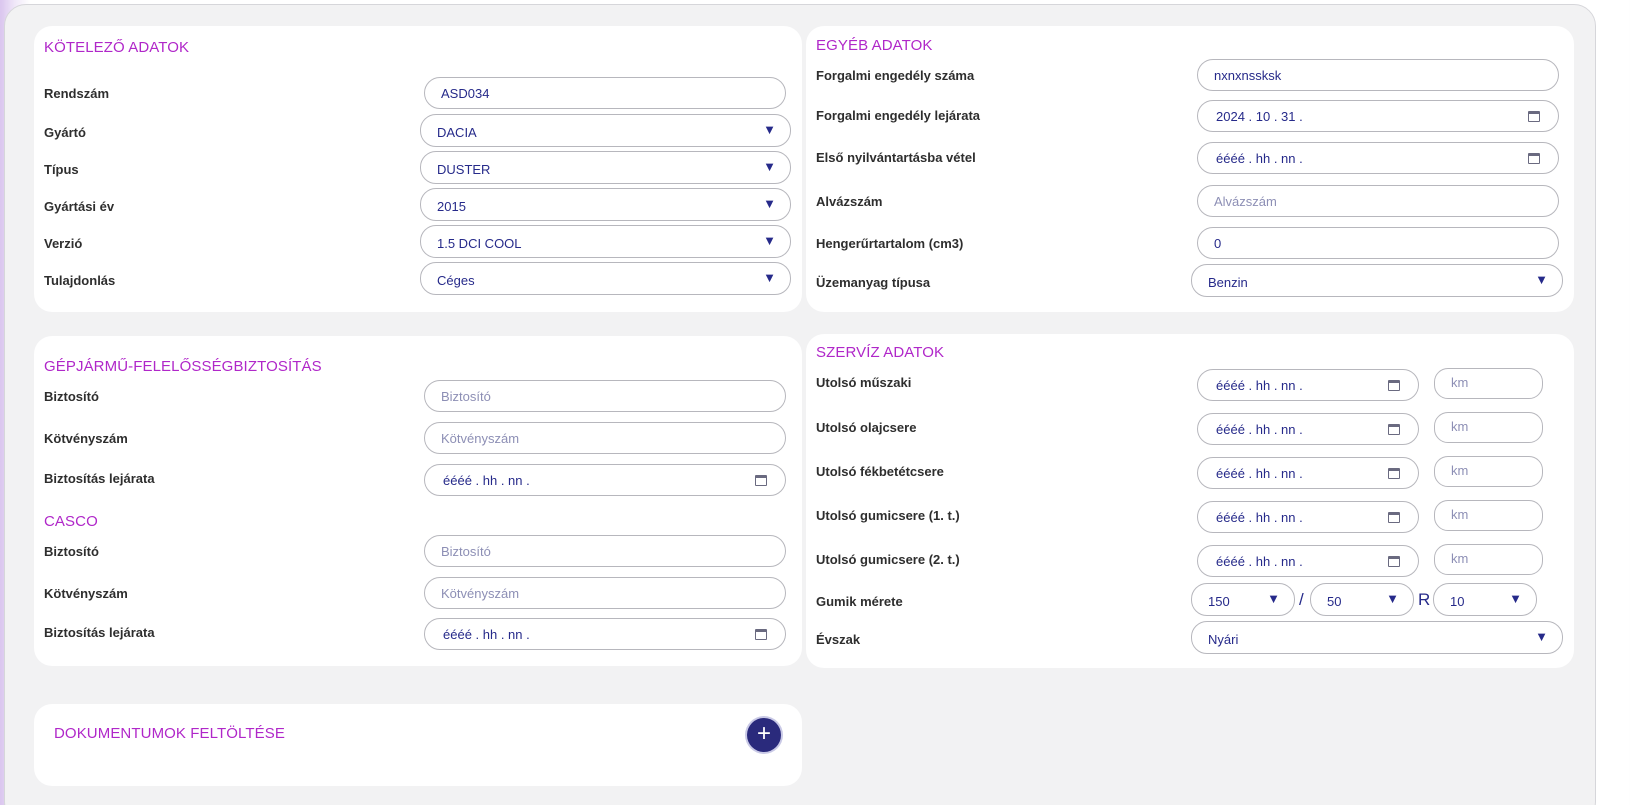 The image size is (1630, 805). Describe the element at coordinates (117, 47) in the screenshot. I see `section-title: KÖTELEZŐ ADATOK` at that location.